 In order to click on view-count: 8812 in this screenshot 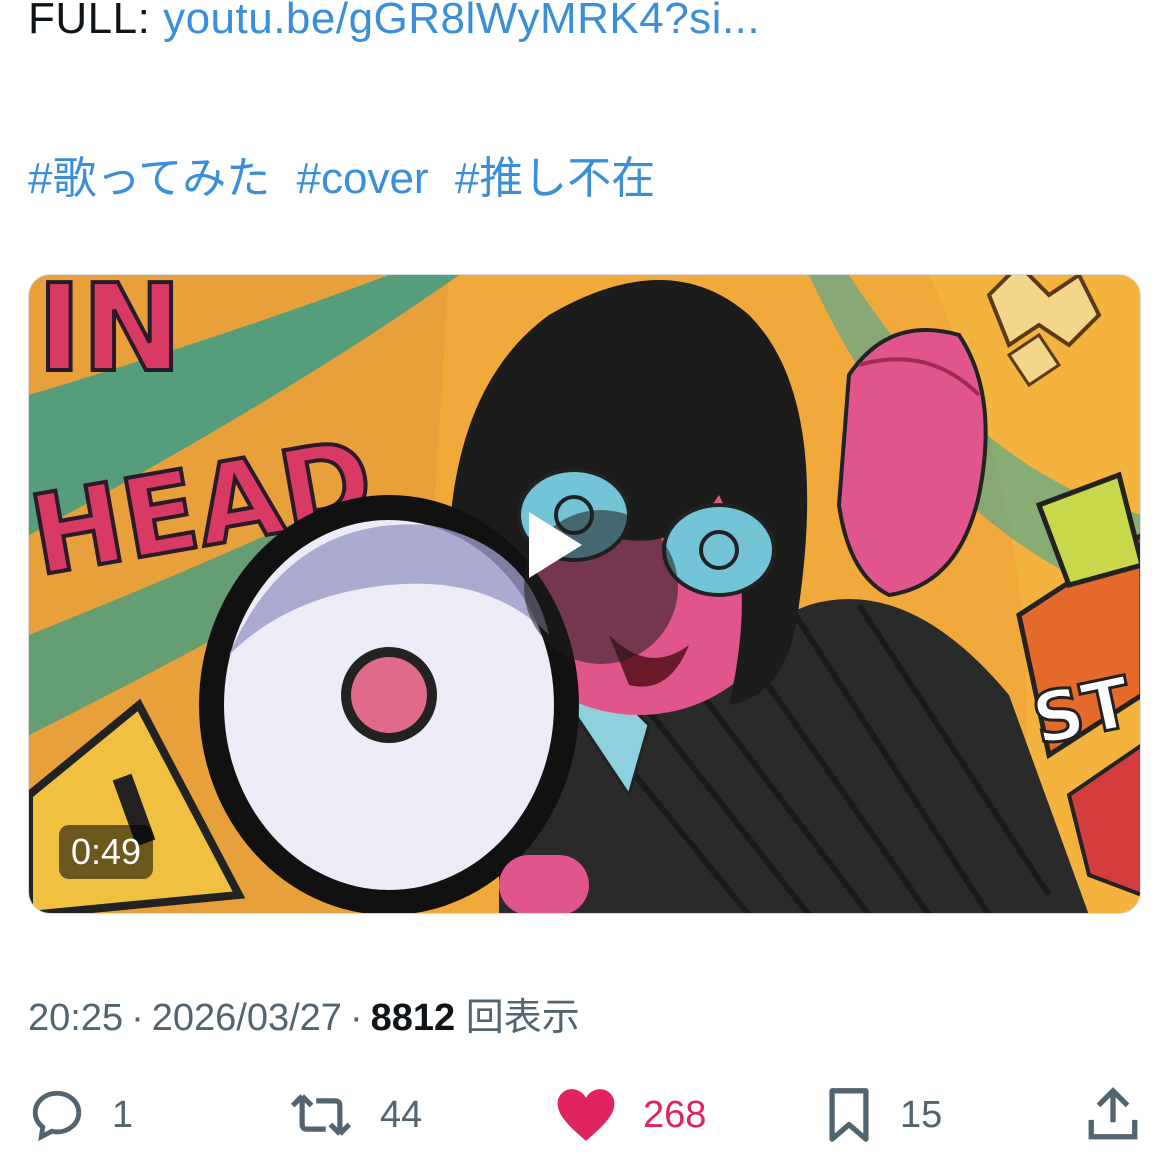, I will do `click(413, 1018)`.